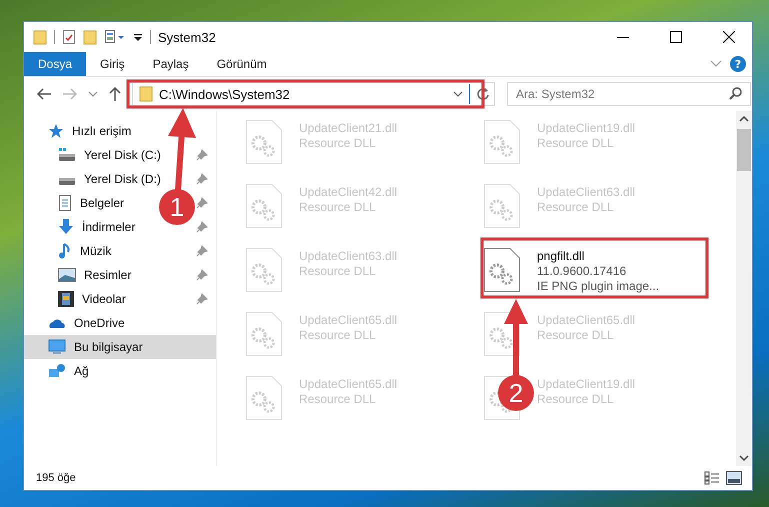 This screenshot has height=507, width=769. Describe the element at coordinates (66, 227) in the screenshot. I see `download-arrow-icon` at that location.